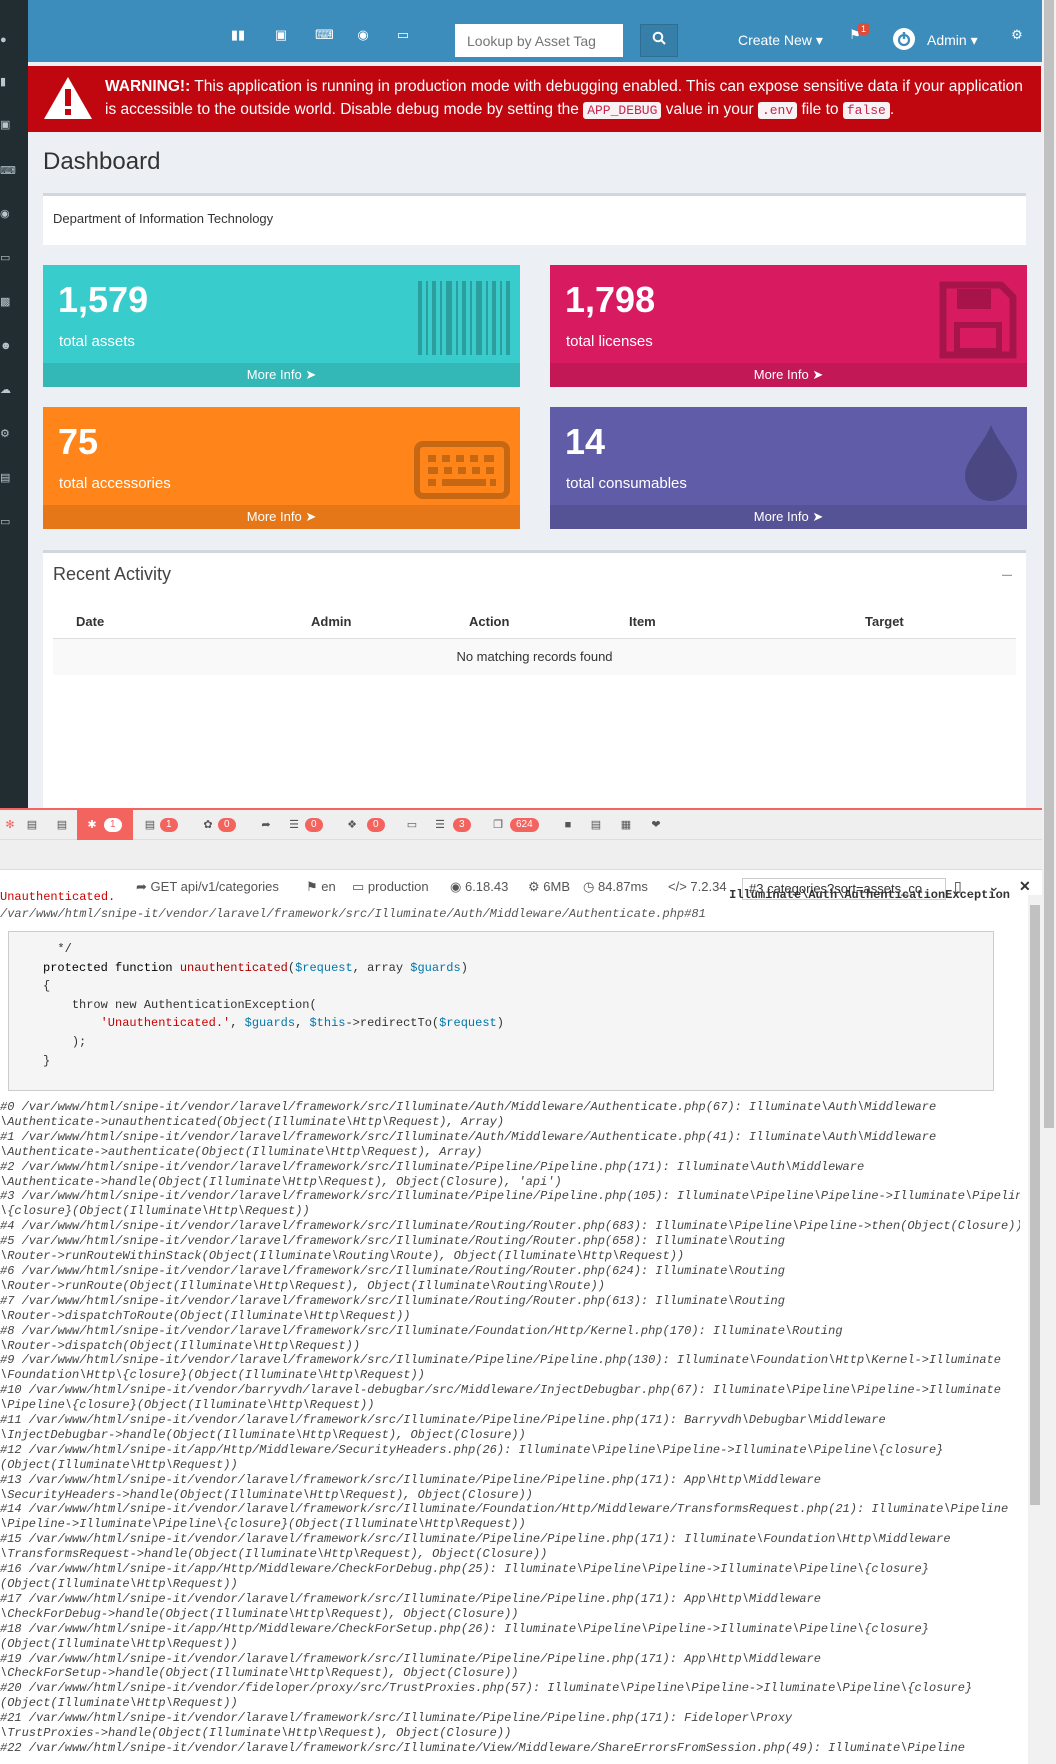  What do you see at coordinates (609, 341) in the screenshot?
I see `tile-label: total licenses` at bounding box center [609, 341].